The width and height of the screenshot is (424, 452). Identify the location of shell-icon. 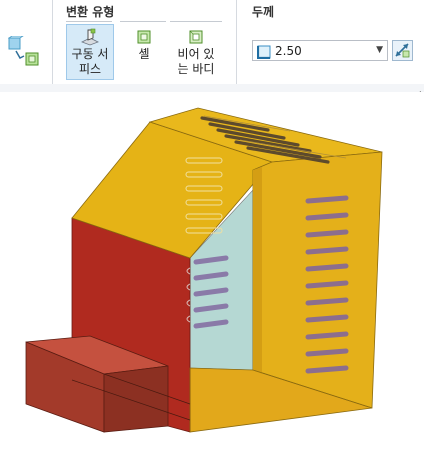
(144, 37).